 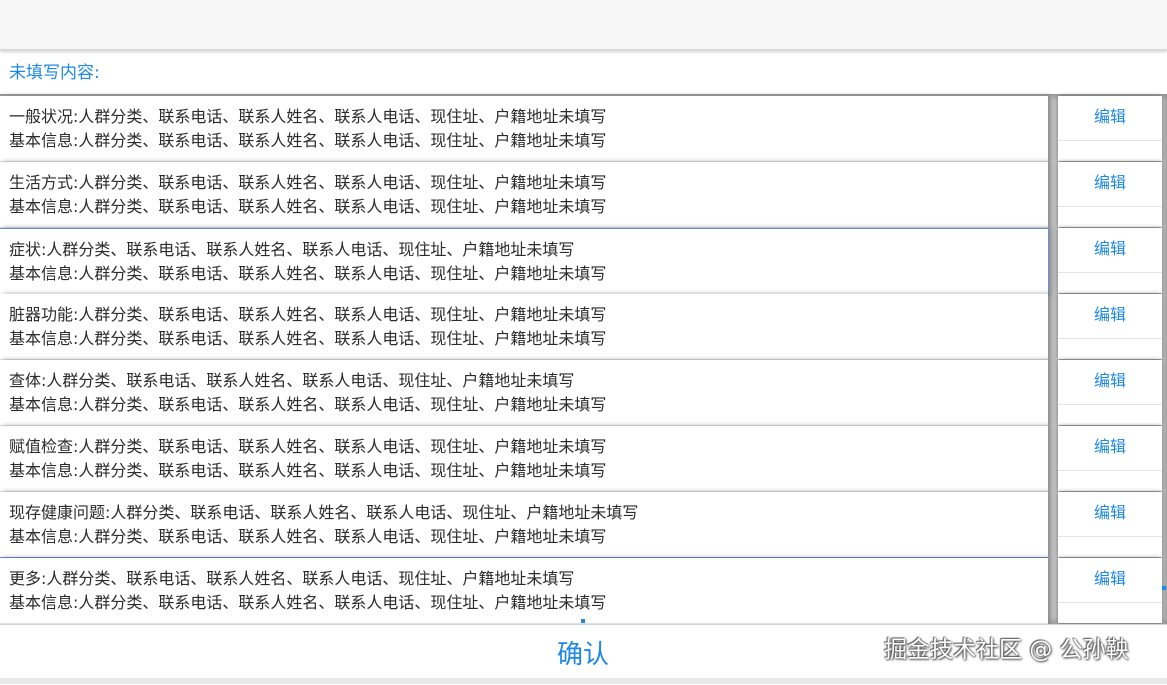 What do you see at coordinates (292, 380) in the screenshot?
I see `section-summary: 查体:人群分类、联系电话、联系人姓名、联系人电话、现住址、户籍地址未填写` at bounding box center [292, 380].